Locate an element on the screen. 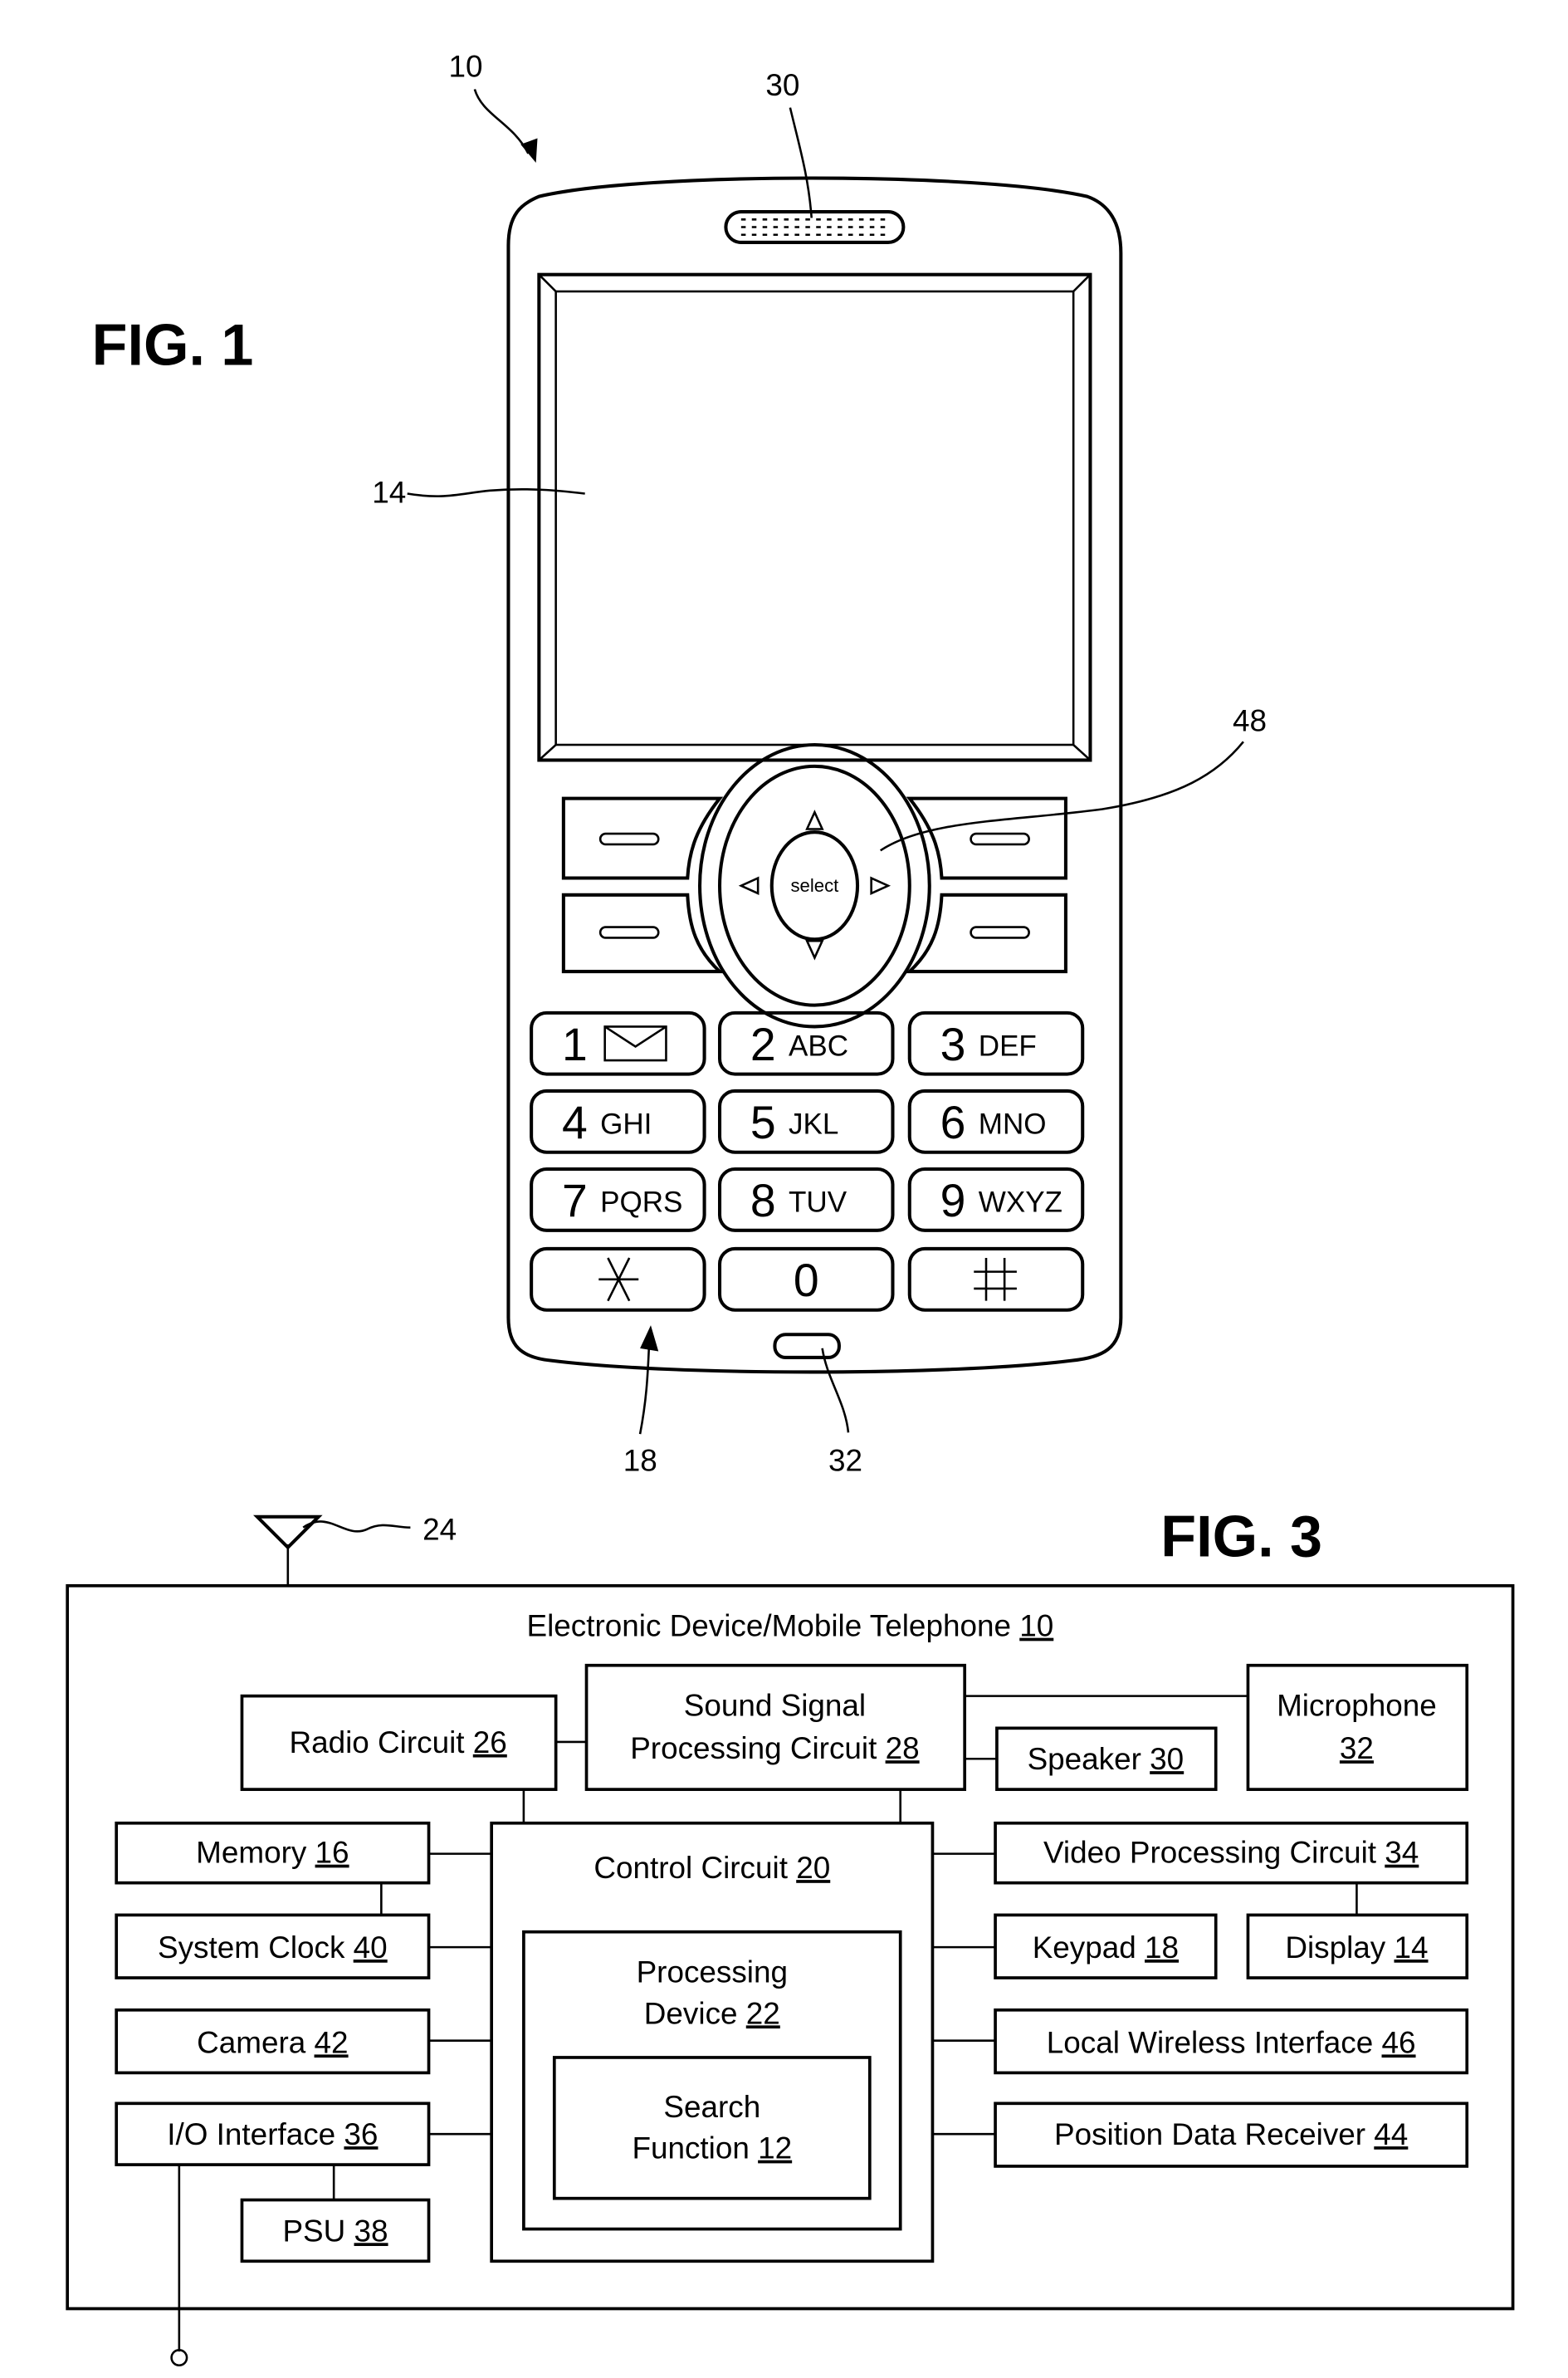  key-2: 2 ABC is located at coordinates (806, 1043).